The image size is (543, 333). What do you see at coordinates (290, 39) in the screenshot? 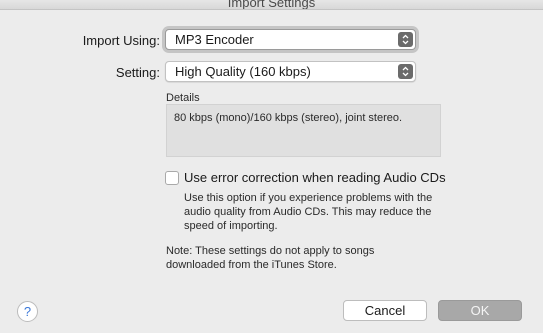
I see `import-using-popup: MP3 Encoder` at bounding box center [290, 39].